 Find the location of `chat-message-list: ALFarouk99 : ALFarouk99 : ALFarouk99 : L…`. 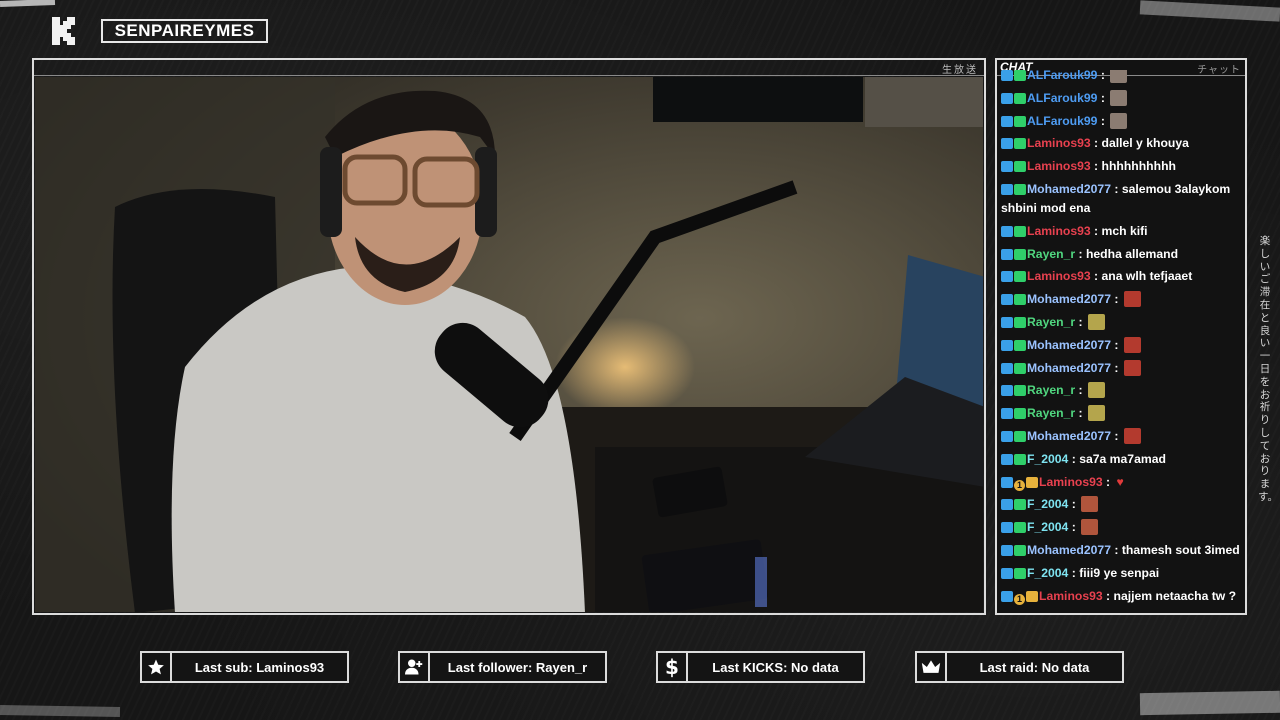

chat-message-list: ALFarouk99 : ALFarouk99 : ALFarouk99 : L… is located at coordinates (1122, 339).